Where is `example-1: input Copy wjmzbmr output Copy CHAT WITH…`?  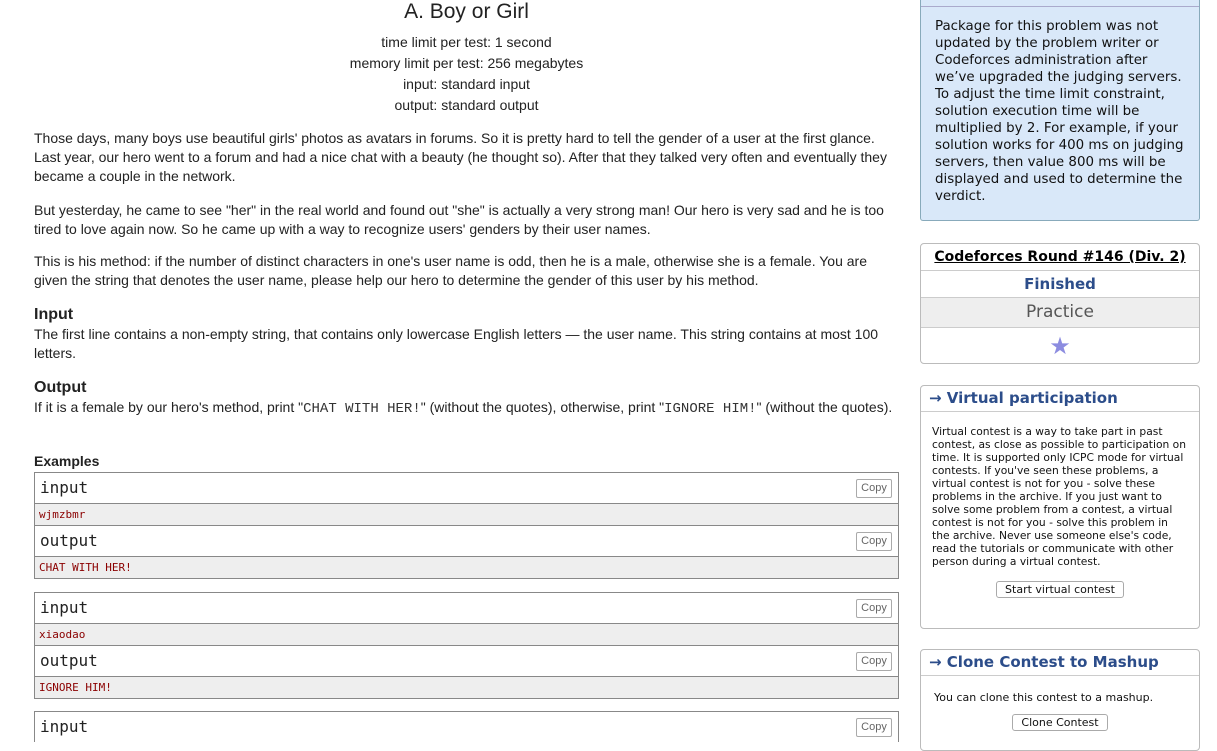 example-1: input Copy wjmzbmr output Copy CHAT WITH… is located at coordinates (466, 525).